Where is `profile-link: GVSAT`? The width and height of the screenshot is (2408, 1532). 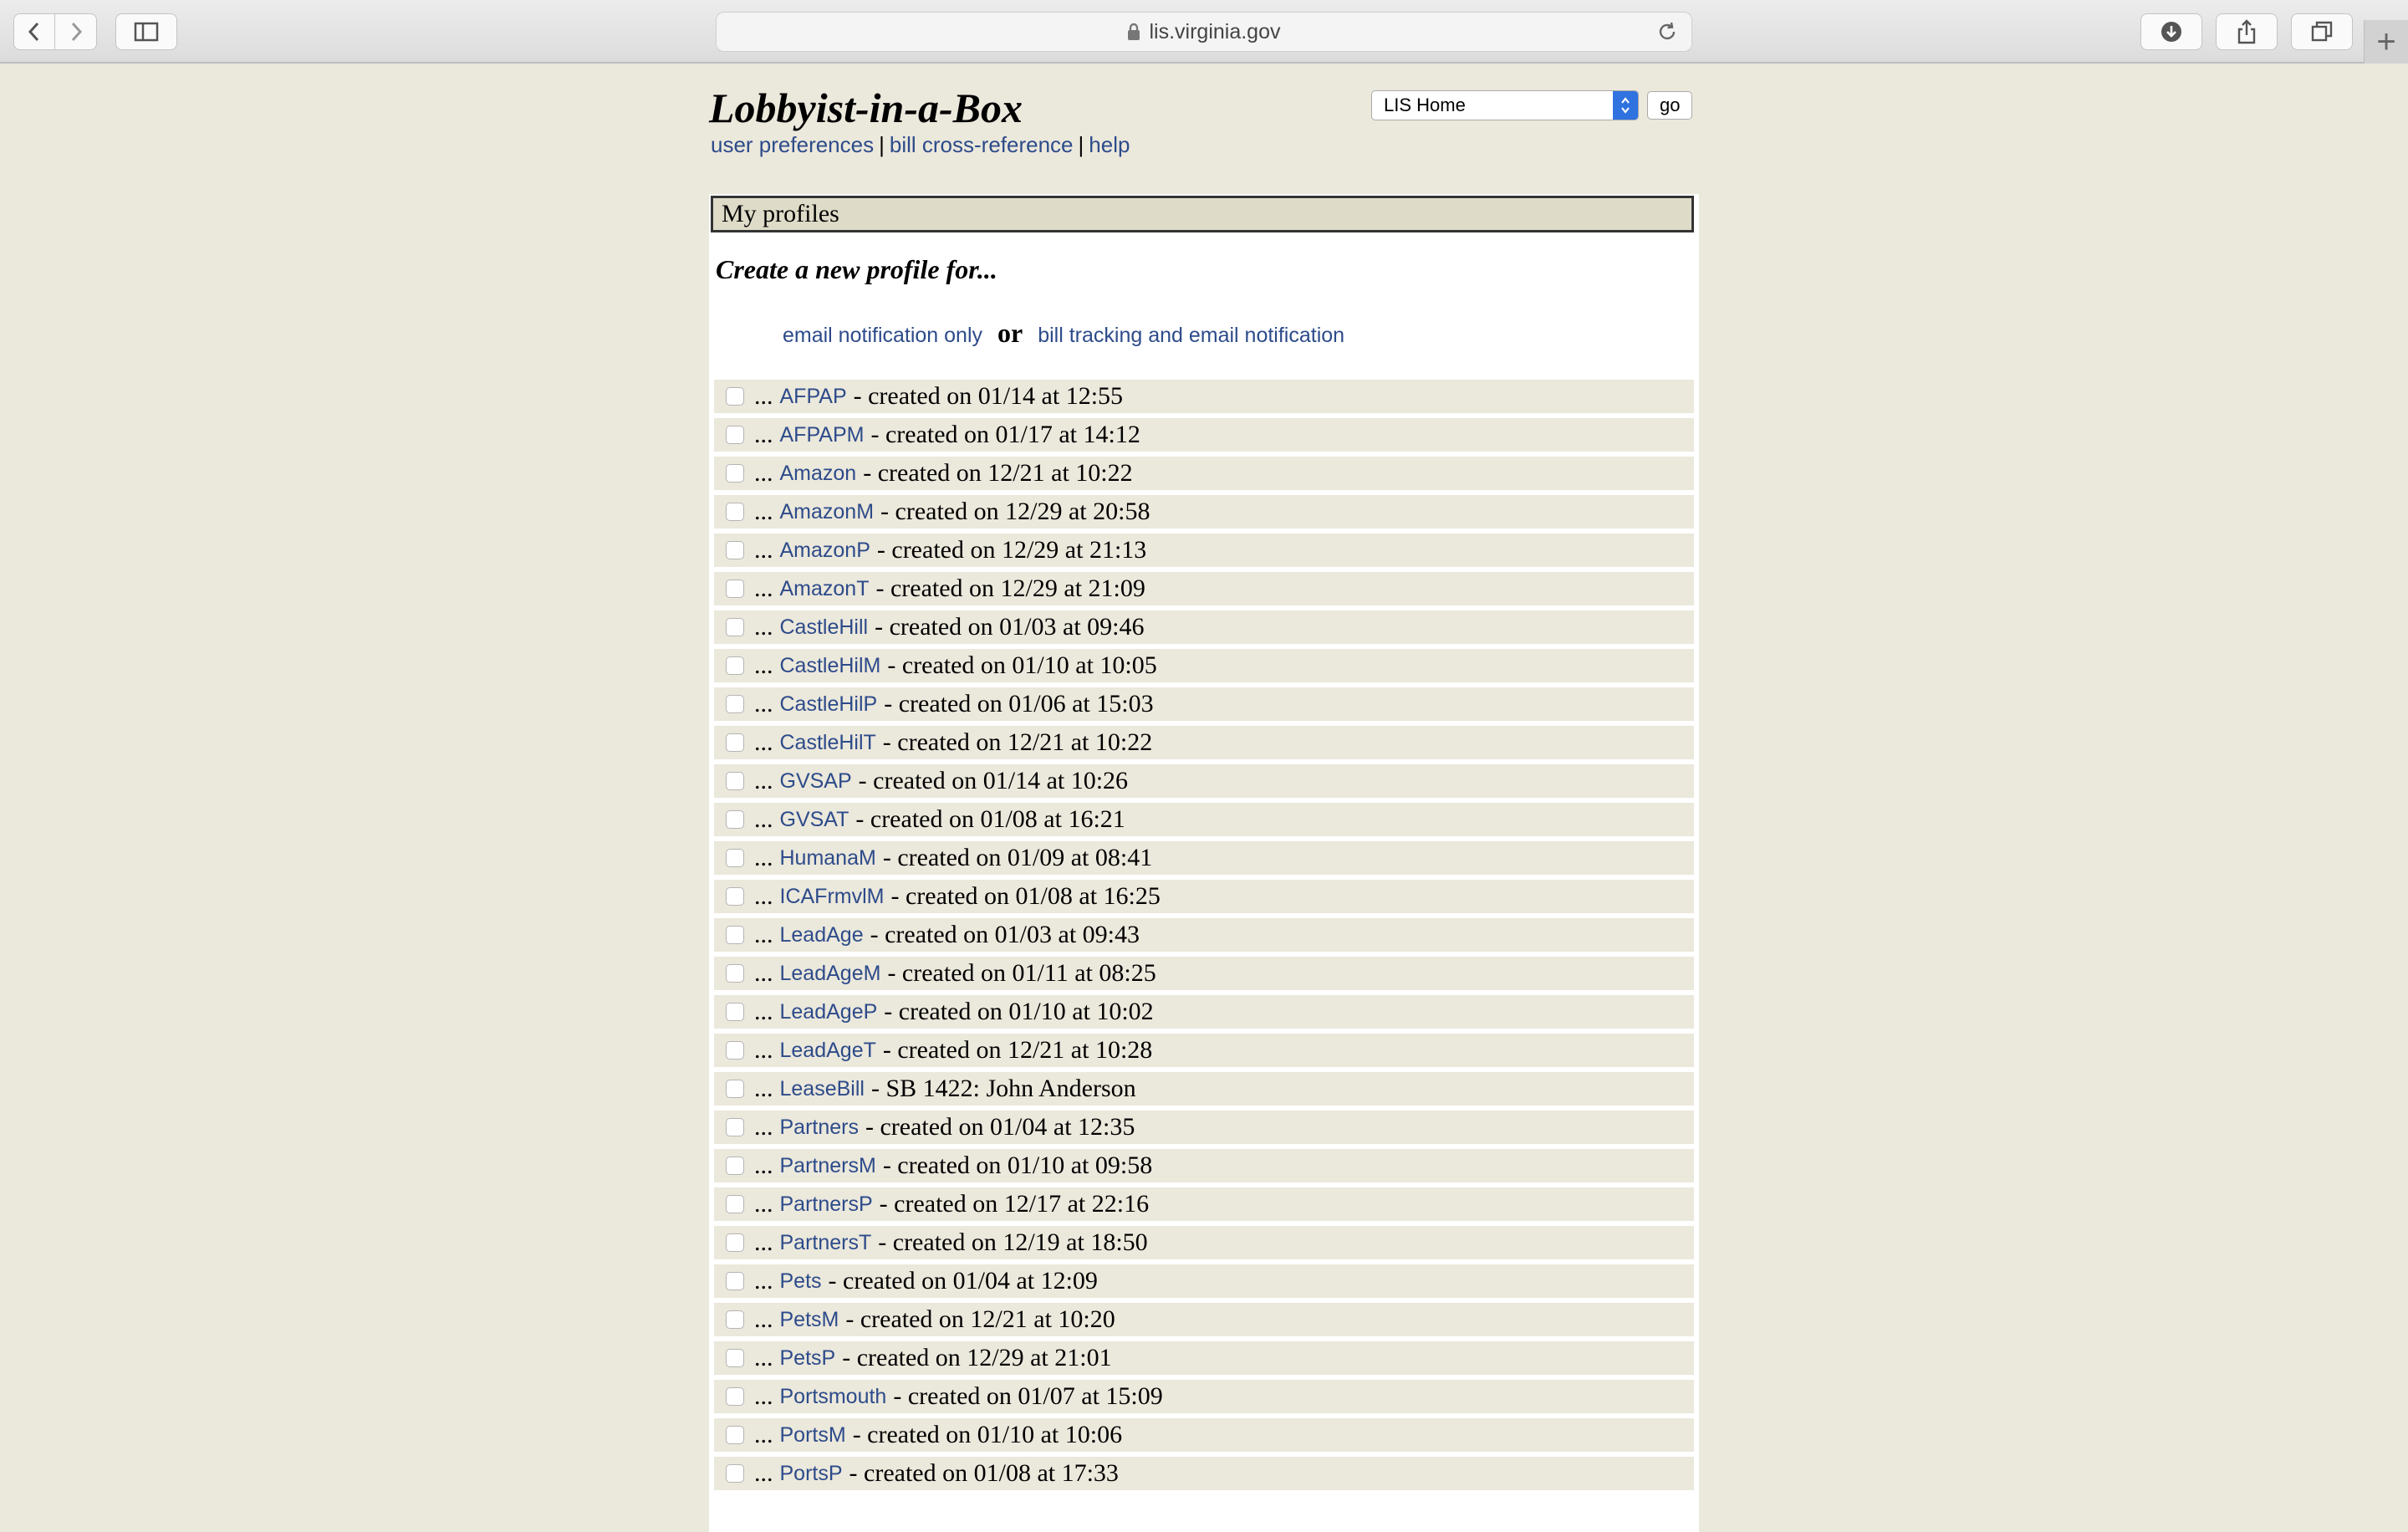 profile-link: GVSAT is located at coordinates (815, 820).